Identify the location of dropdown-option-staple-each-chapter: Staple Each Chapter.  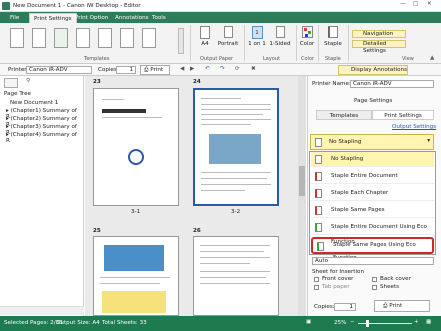
(372, 193).